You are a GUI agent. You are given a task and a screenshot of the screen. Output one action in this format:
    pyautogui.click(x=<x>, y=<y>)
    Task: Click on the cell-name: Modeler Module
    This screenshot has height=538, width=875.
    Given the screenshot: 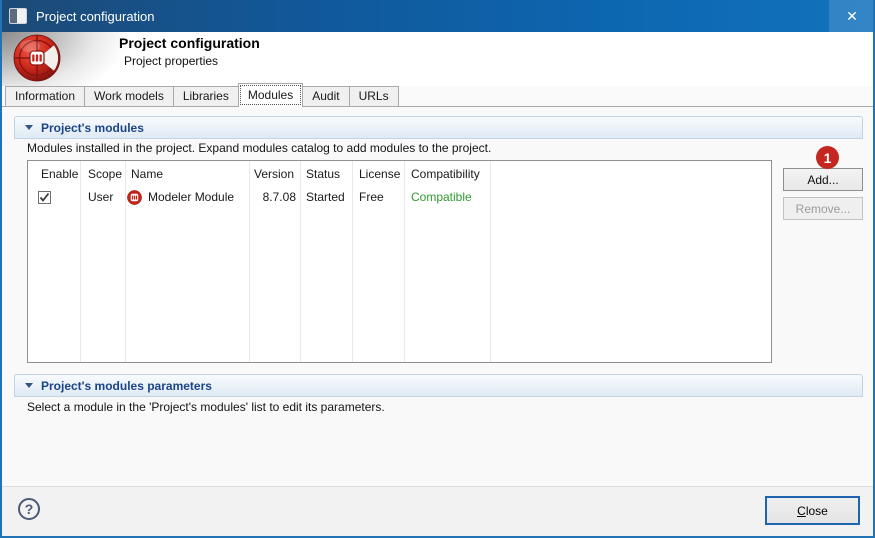 What is the action you would take?
    pyautogui.click(x=187, y=197)
    